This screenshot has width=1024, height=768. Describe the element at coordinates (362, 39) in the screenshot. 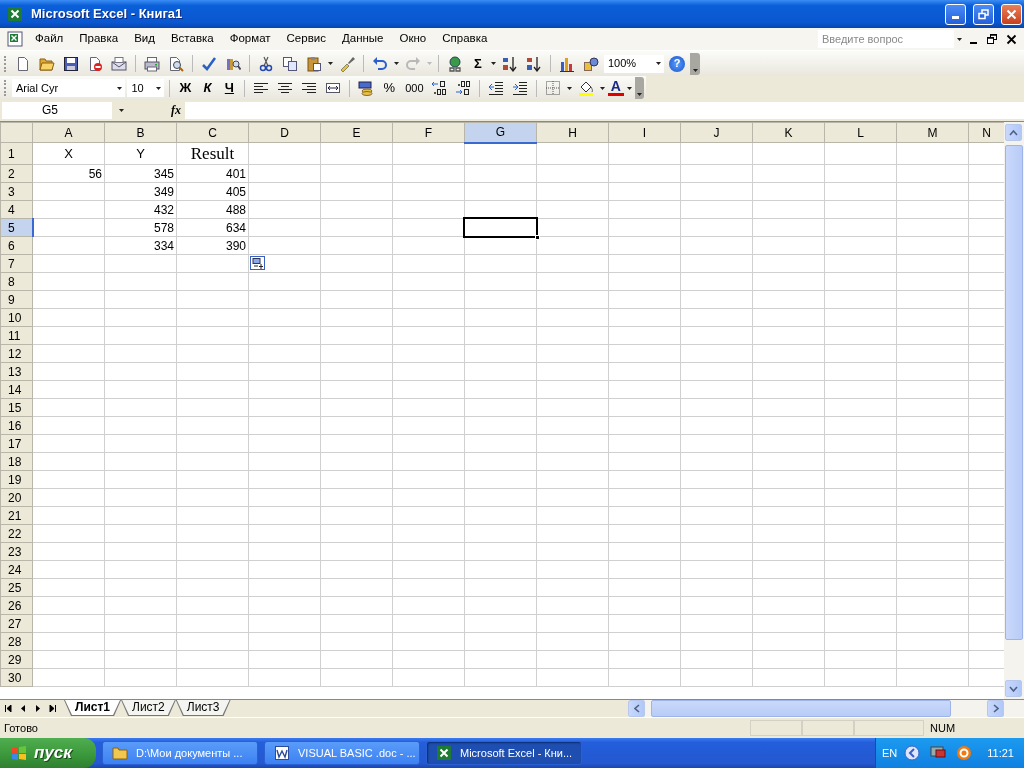

I see `menu-item: Данные` at that location.